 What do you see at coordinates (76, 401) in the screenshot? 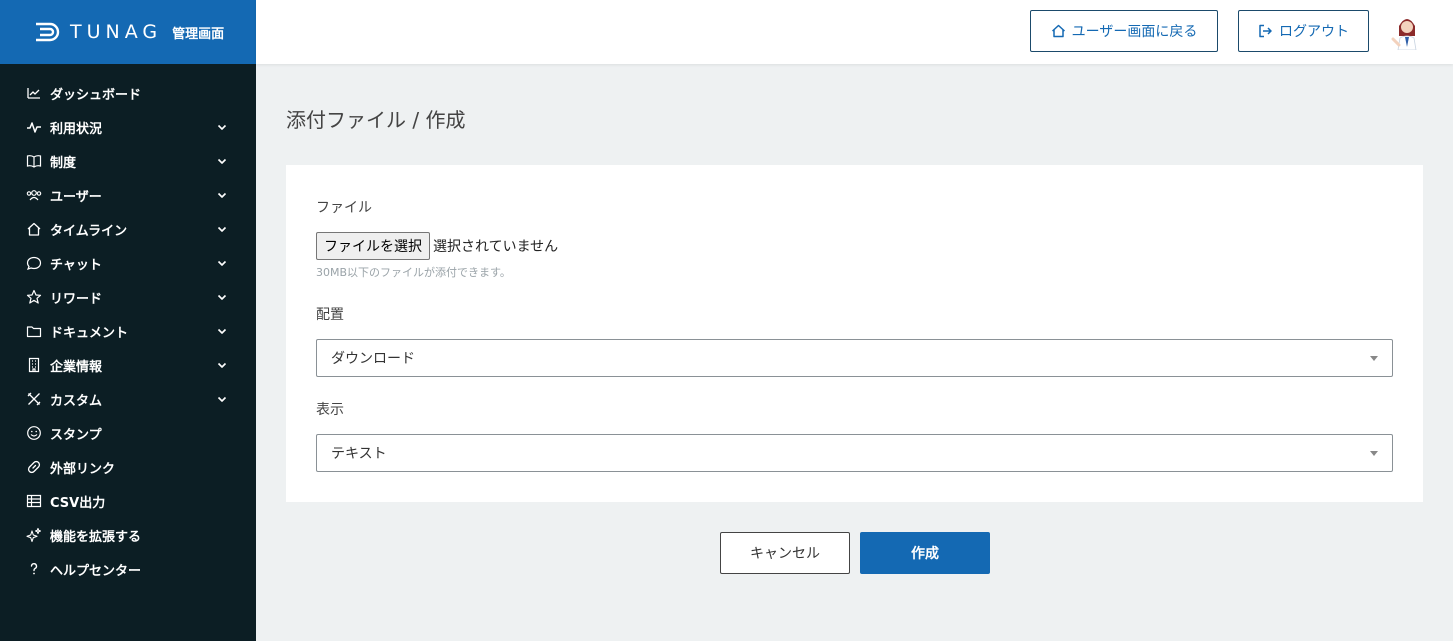
I see `sidebar-item-label: カスタム` at bounding box center [76, 401].